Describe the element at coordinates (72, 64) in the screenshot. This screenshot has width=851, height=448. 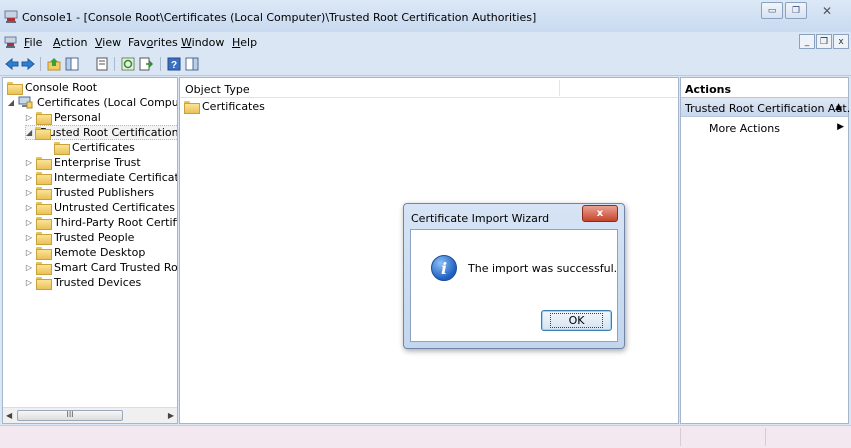
I see `show-hide-tree-icon` at that location.